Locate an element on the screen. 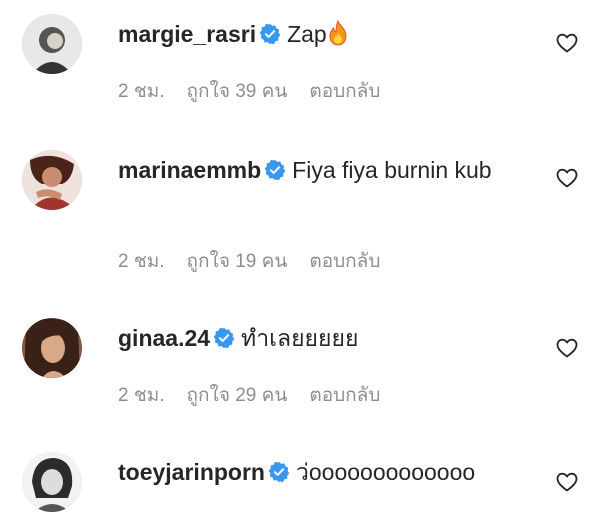 The image size is (600, 521). likes-count: ถูกใจ 19 คน is located at coordinates (237, 261).